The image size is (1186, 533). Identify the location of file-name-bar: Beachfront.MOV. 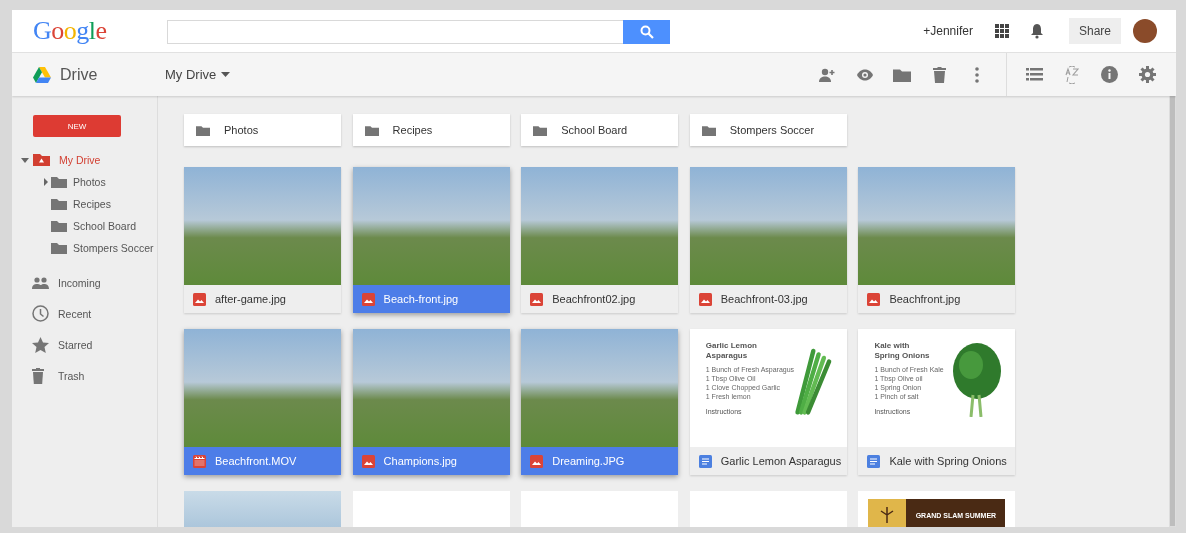
(262, 461).